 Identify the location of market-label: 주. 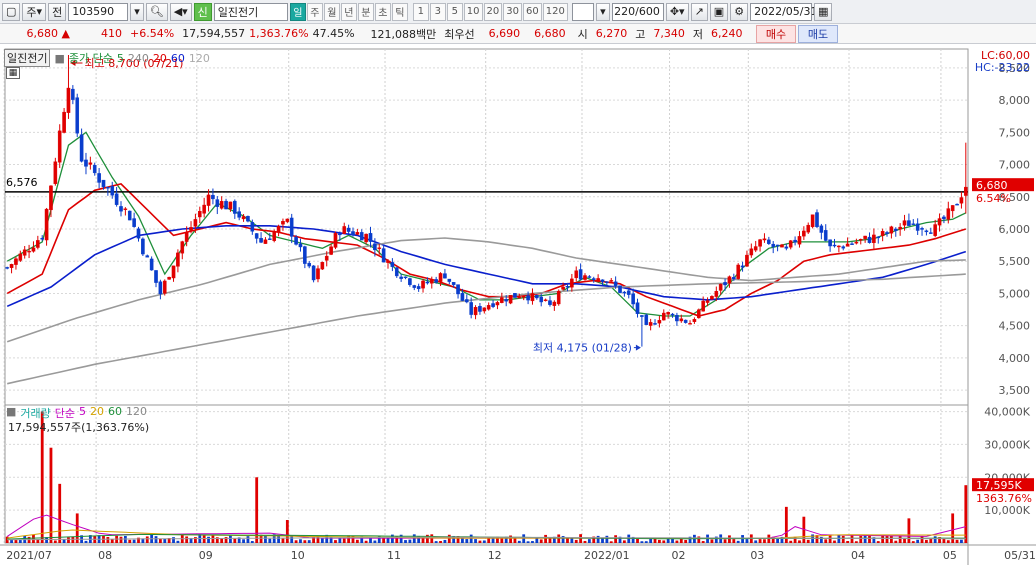
(31, 12).